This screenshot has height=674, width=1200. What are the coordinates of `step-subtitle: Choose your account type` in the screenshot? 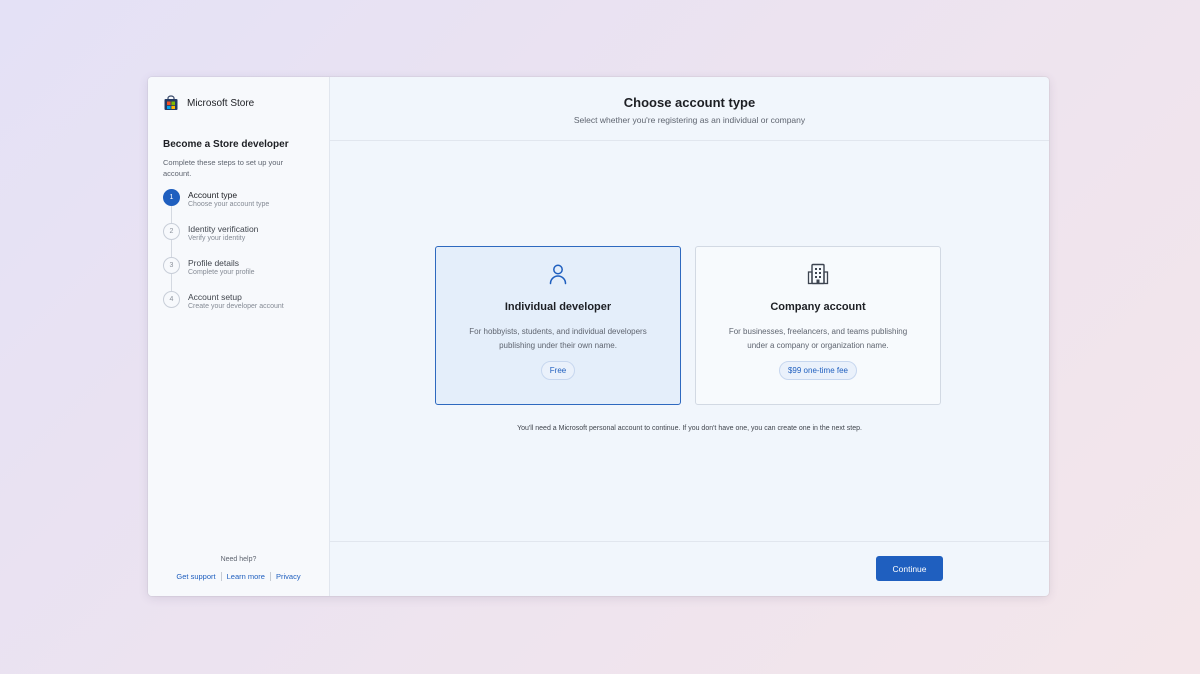 It's located at (229, 204).